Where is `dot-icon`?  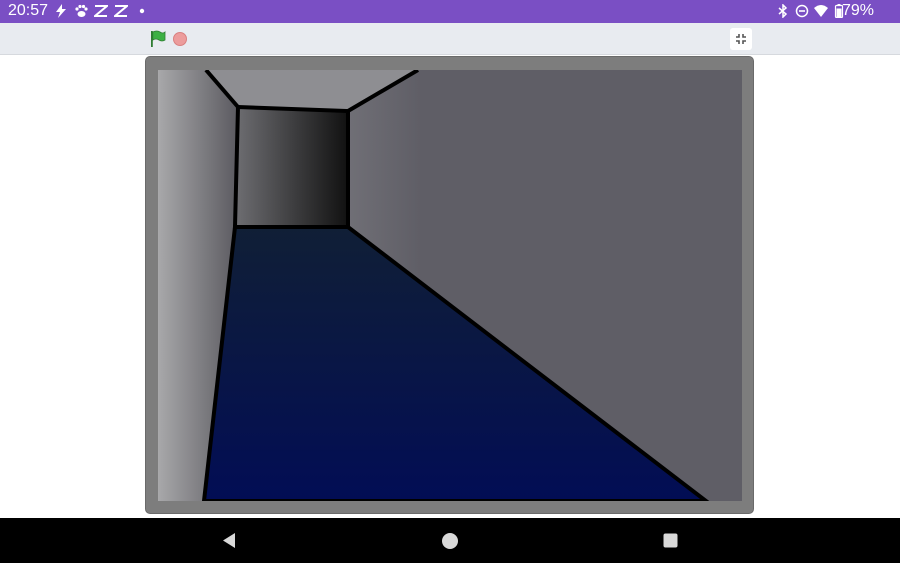
dot-icon is located at coordinates (142, 11).